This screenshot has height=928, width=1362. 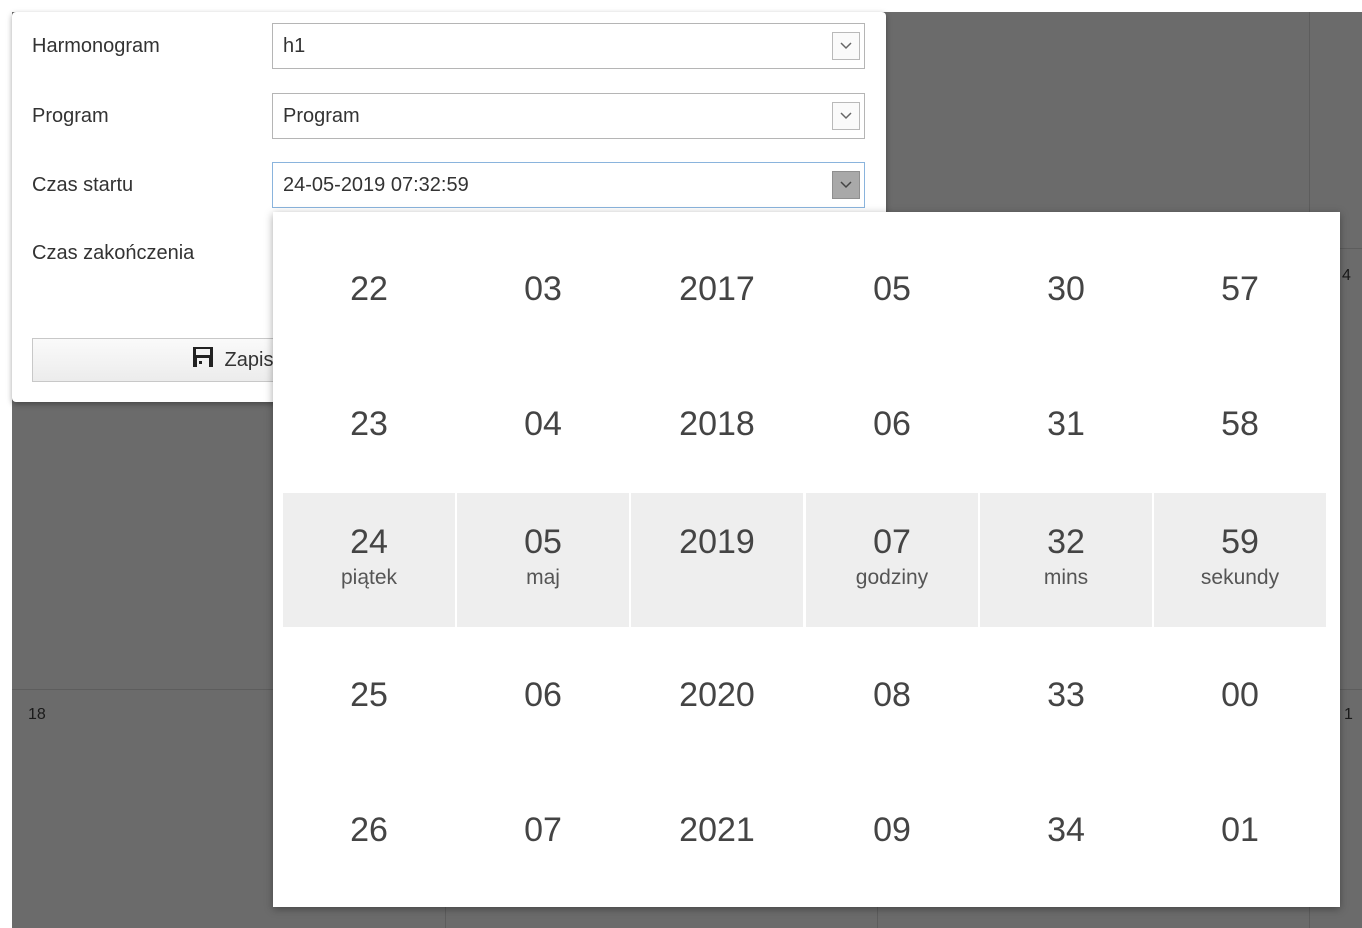 I want to click on picker-hour-option: 09, so click(x=892, y=830).